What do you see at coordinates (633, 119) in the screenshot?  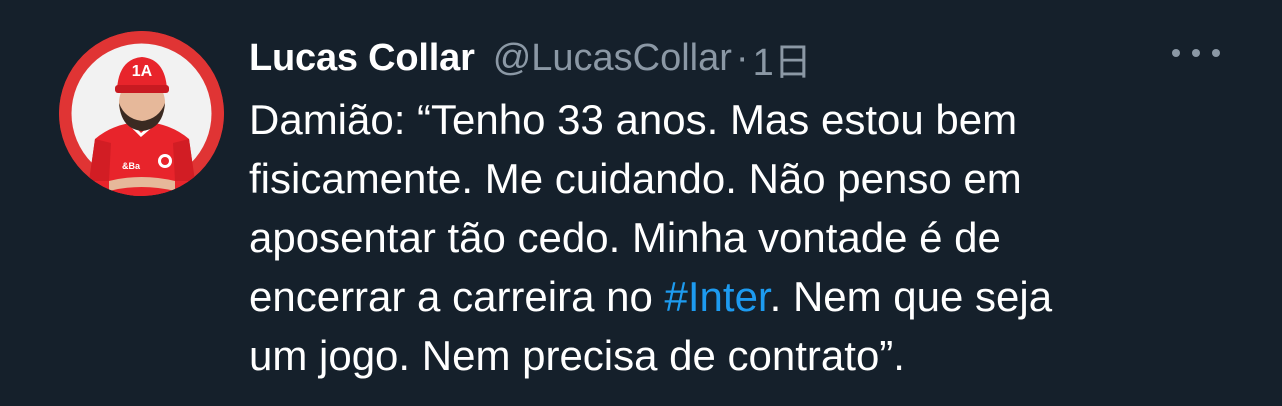 I see `tweet-text-line: Damião: “Tenho 33 anos. Mas estou bem` at bounding box center [633, 119].